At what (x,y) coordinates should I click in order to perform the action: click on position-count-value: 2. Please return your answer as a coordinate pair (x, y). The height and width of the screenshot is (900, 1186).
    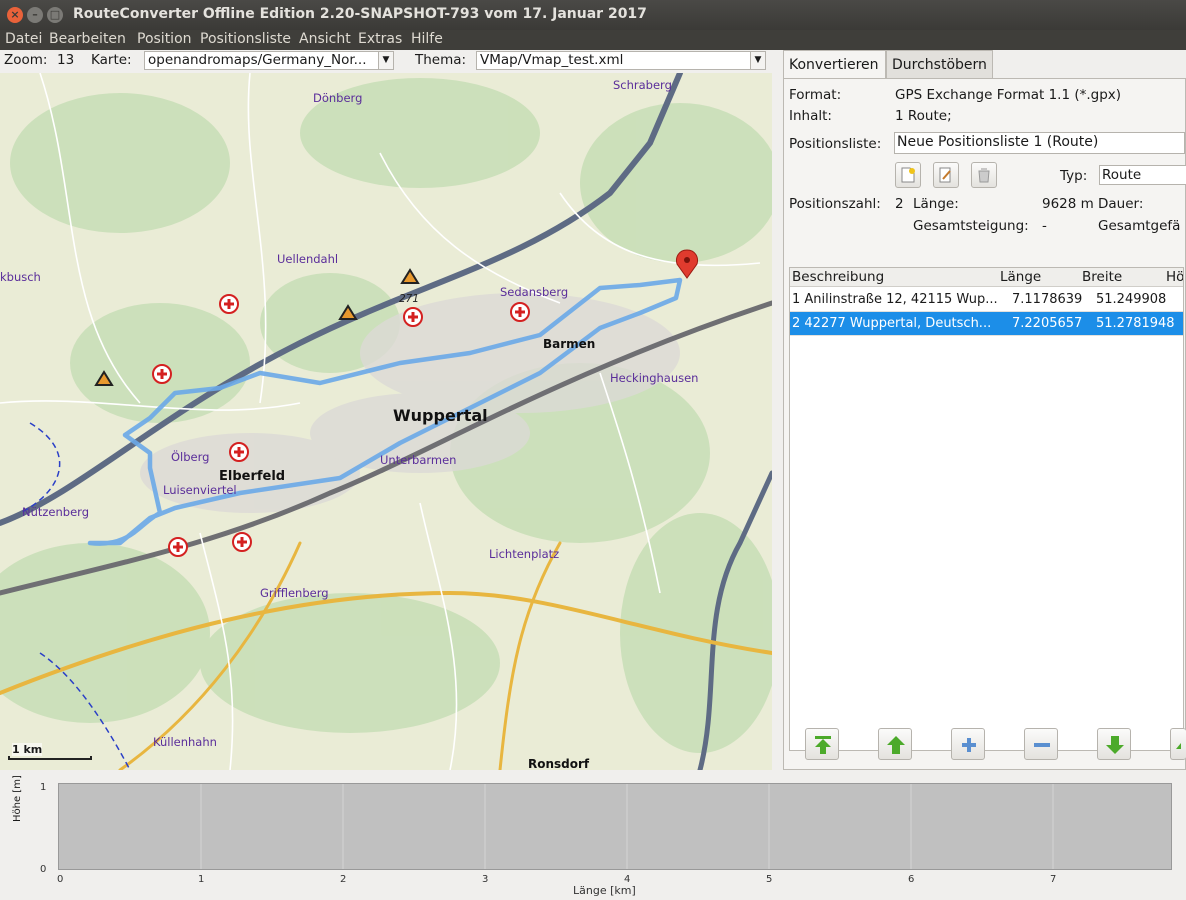
    Looking at the image, I should click on (899, 204).